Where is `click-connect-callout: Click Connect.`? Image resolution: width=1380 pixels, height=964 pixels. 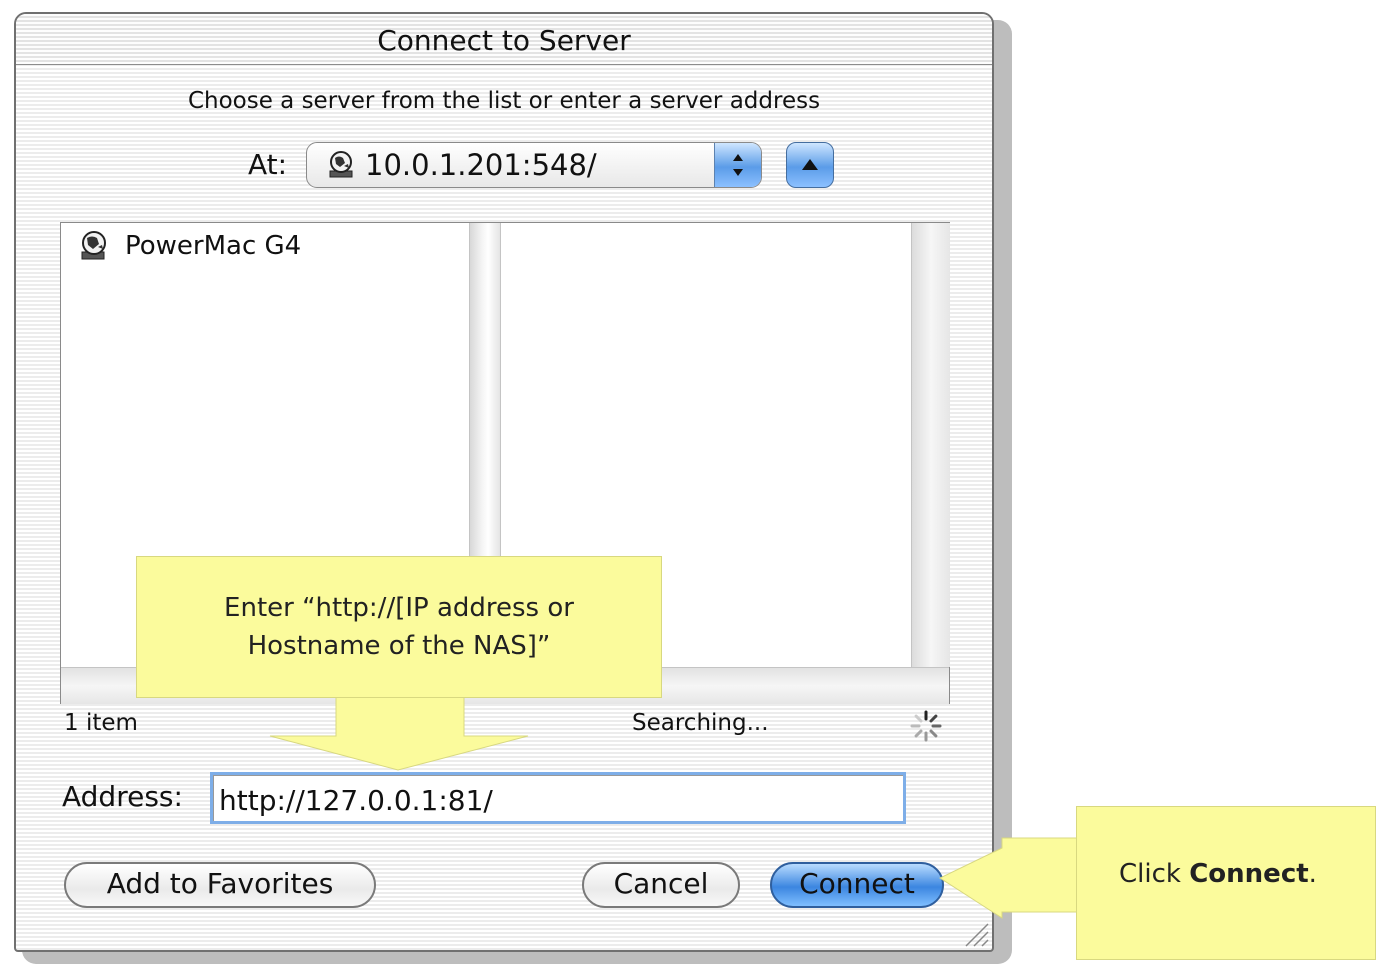 click-connect-callout: Click Connect. is located at coordinates (1226, 883).